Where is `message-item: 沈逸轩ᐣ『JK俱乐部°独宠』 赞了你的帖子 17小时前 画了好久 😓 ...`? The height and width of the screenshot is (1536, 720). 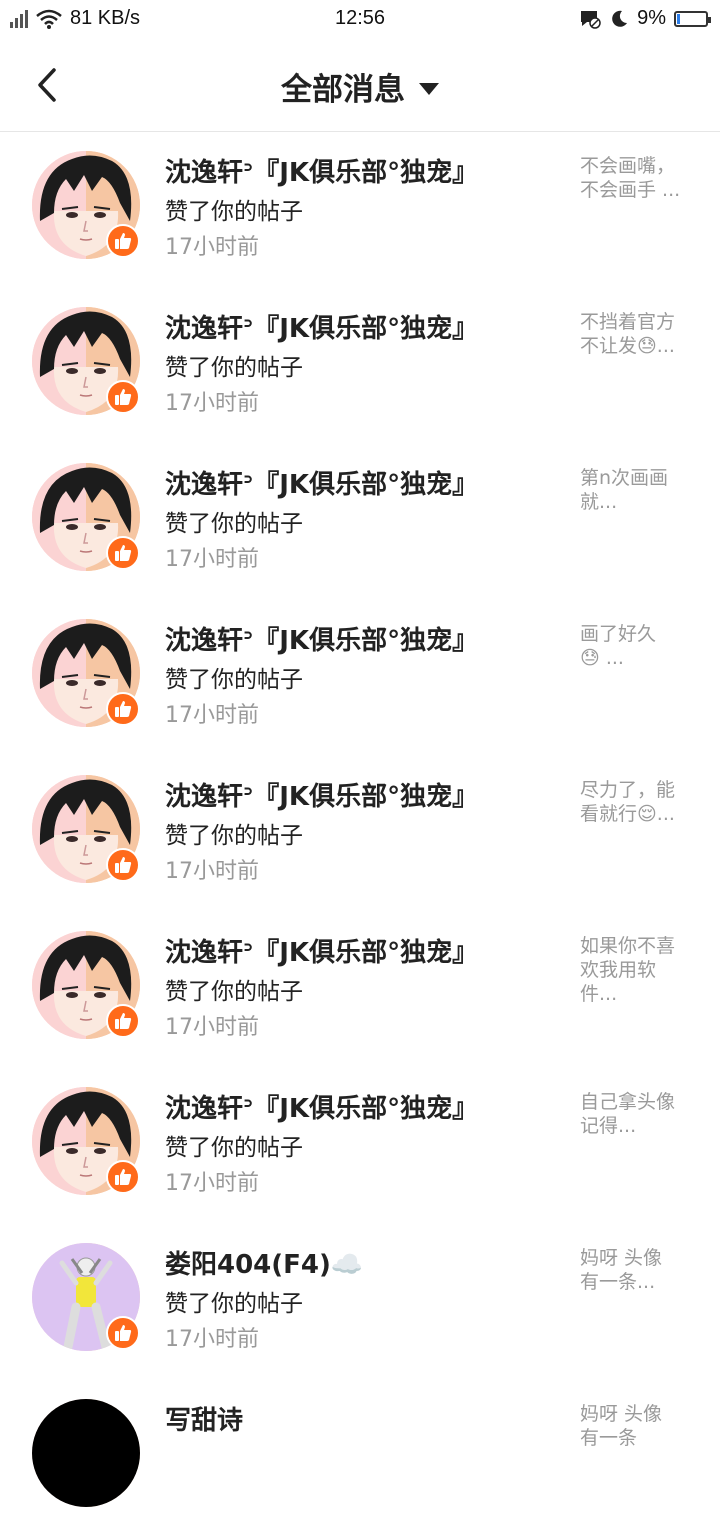
message-item: 沈逸轩ᐣ『JK俱乐部°独宠』 赞了你的帖子 17小时前 画了好久 😓 ... is located at coordinates (360, 678).